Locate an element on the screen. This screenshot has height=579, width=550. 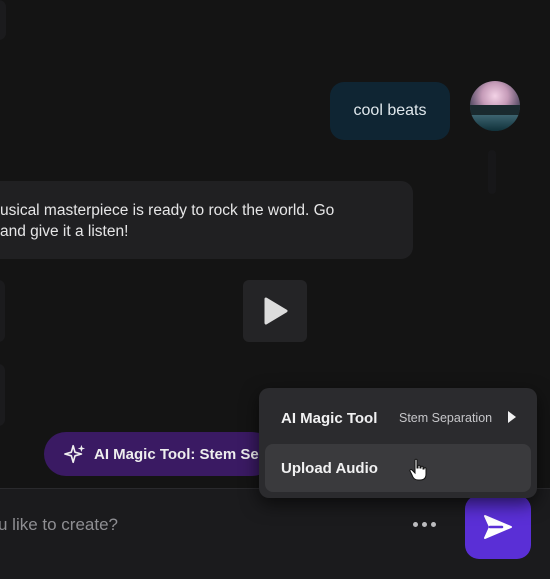
more-options-button is located at coordinates (424, 524).